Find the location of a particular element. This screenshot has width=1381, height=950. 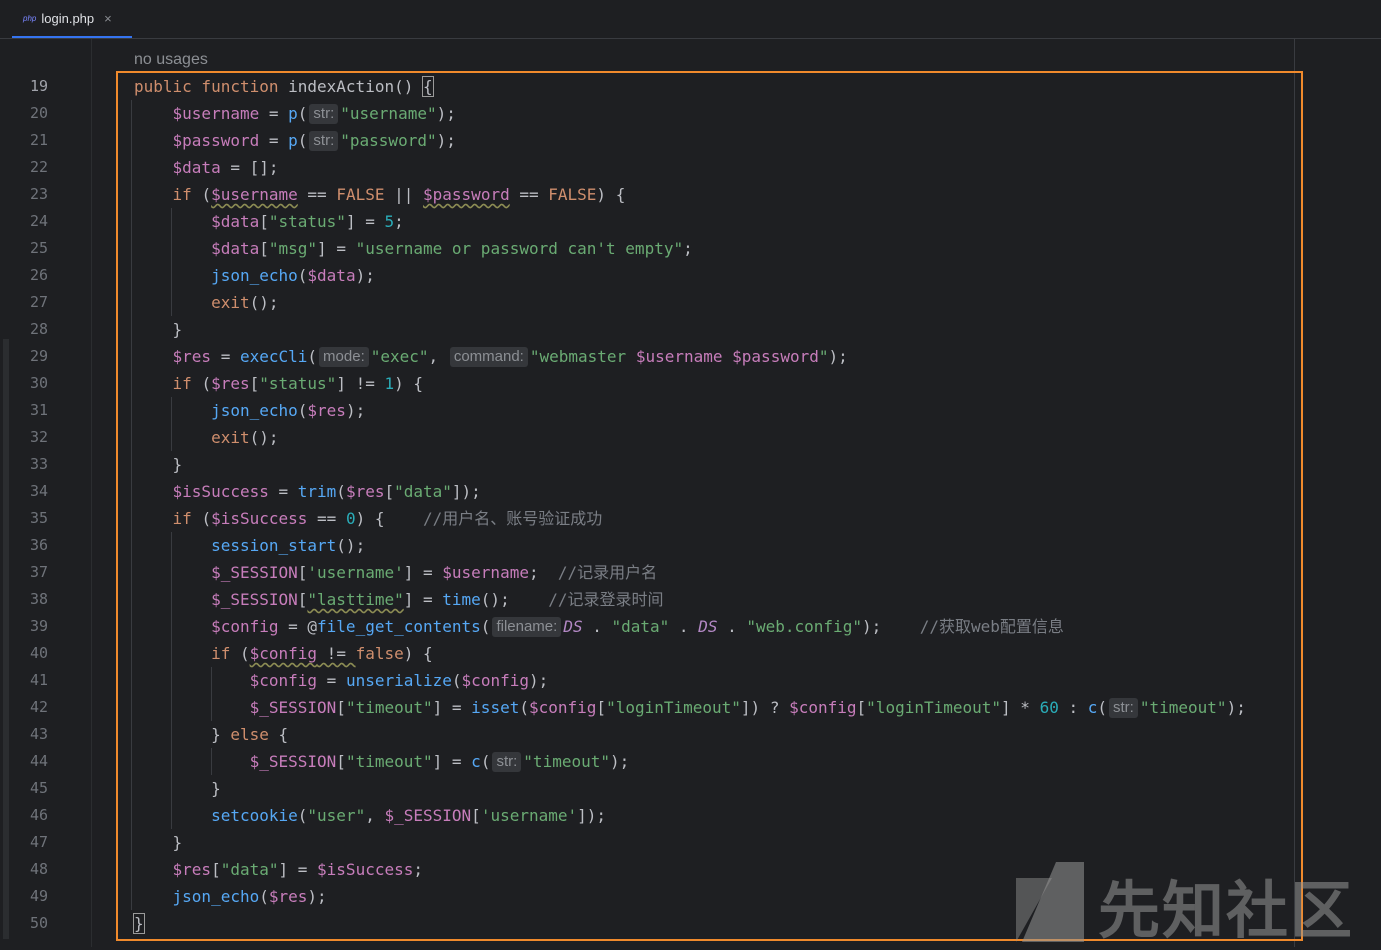

code-token: == is located at coordinates (317, 194).